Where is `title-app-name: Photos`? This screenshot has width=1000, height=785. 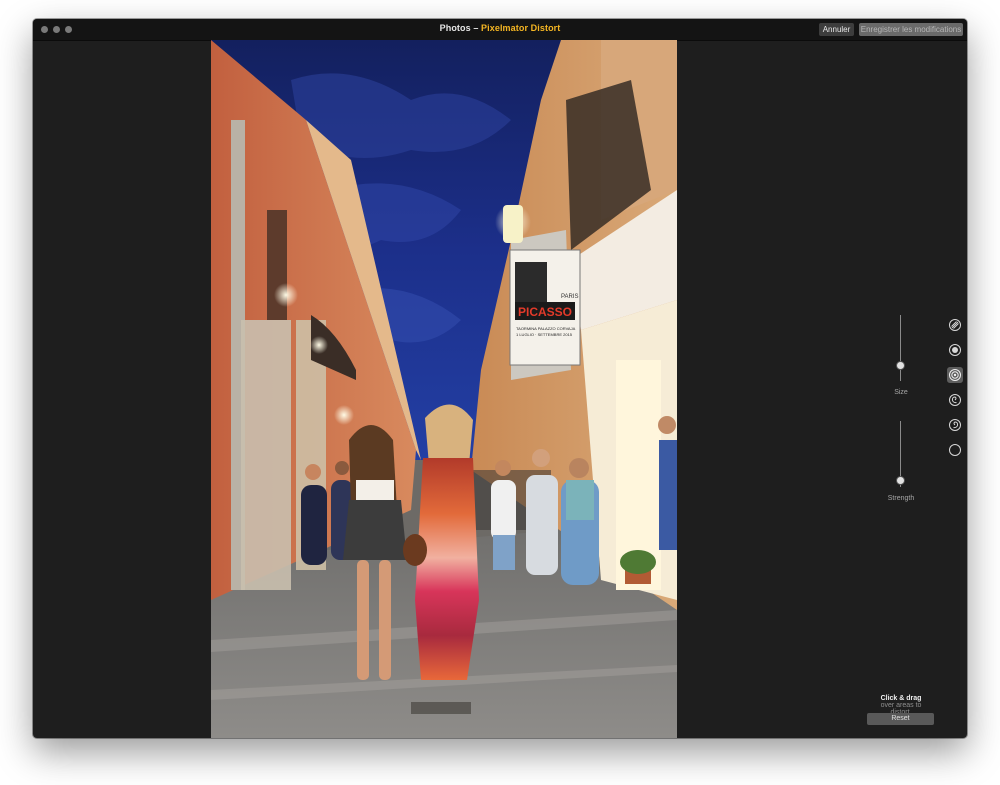 title-app-name: Photos is located at coordinates (455, 28).